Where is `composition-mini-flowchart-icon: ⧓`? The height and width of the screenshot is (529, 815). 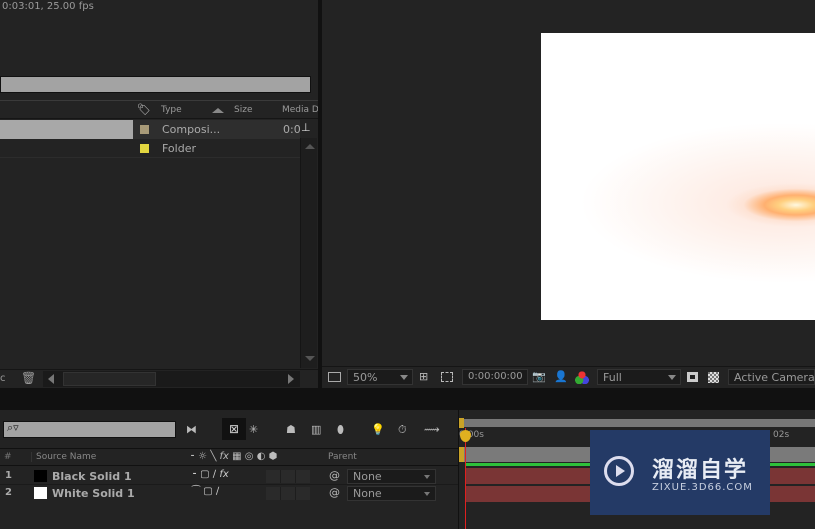
composition-mini-flowchart-icon: ⧓ is located at coordinates (191, 430).